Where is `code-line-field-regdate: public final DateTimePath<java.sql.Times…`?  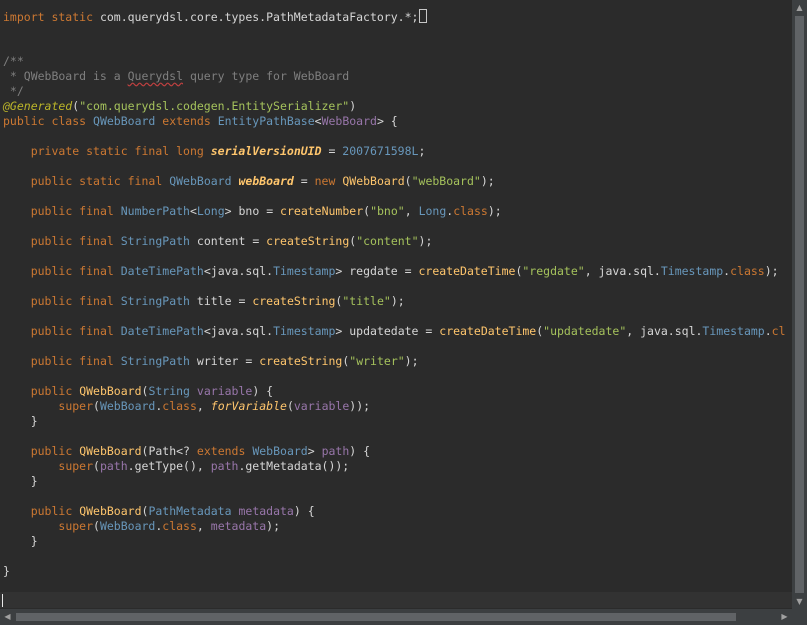 code-line-field-regdate: public final DateTimePath<java.sql.Times… is located at coordinates (404, 271).